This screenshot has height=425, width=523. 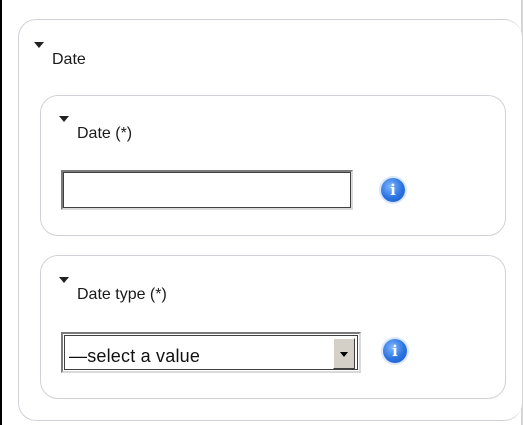 I want to click on date-type-select-box: —select a value, so click(x=211, y=352).